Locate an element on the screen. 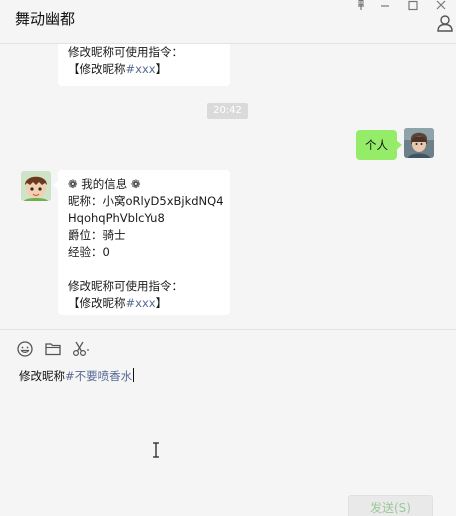  info-header: ❁ 我的信息 ❁ is located at coordinates (104, 184).